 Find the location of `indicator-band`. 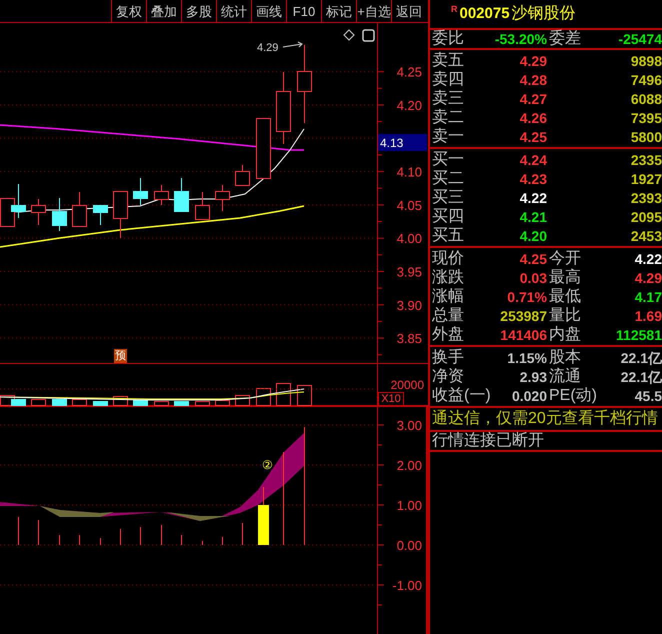

indicator-band is located at coordinates (198, 516).